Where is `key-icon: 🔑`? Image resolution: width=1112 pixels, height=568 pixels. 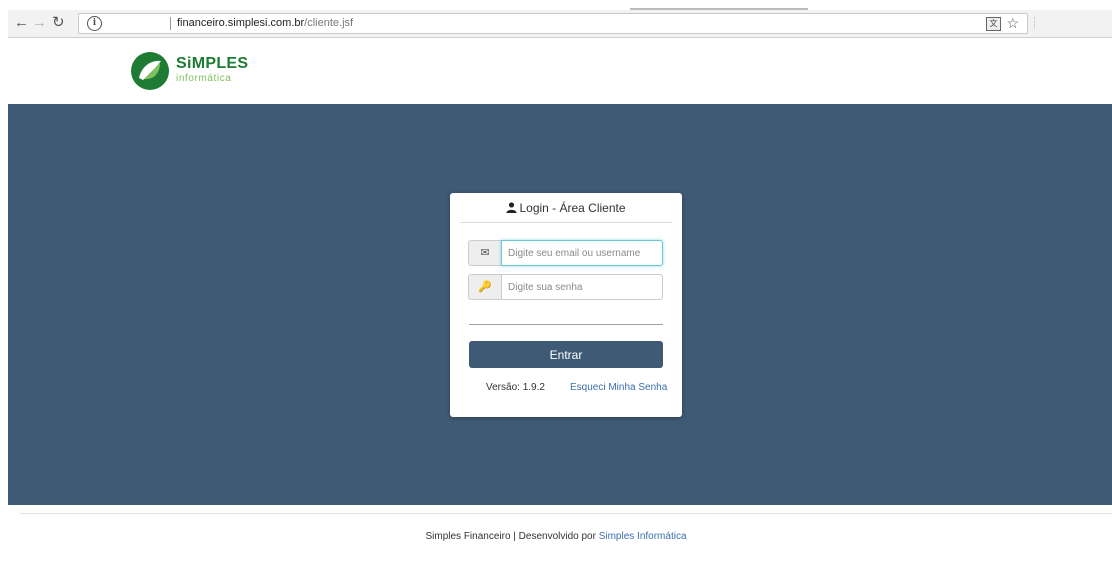
key-icon: 🔑 is located at coordinates (484, 287).